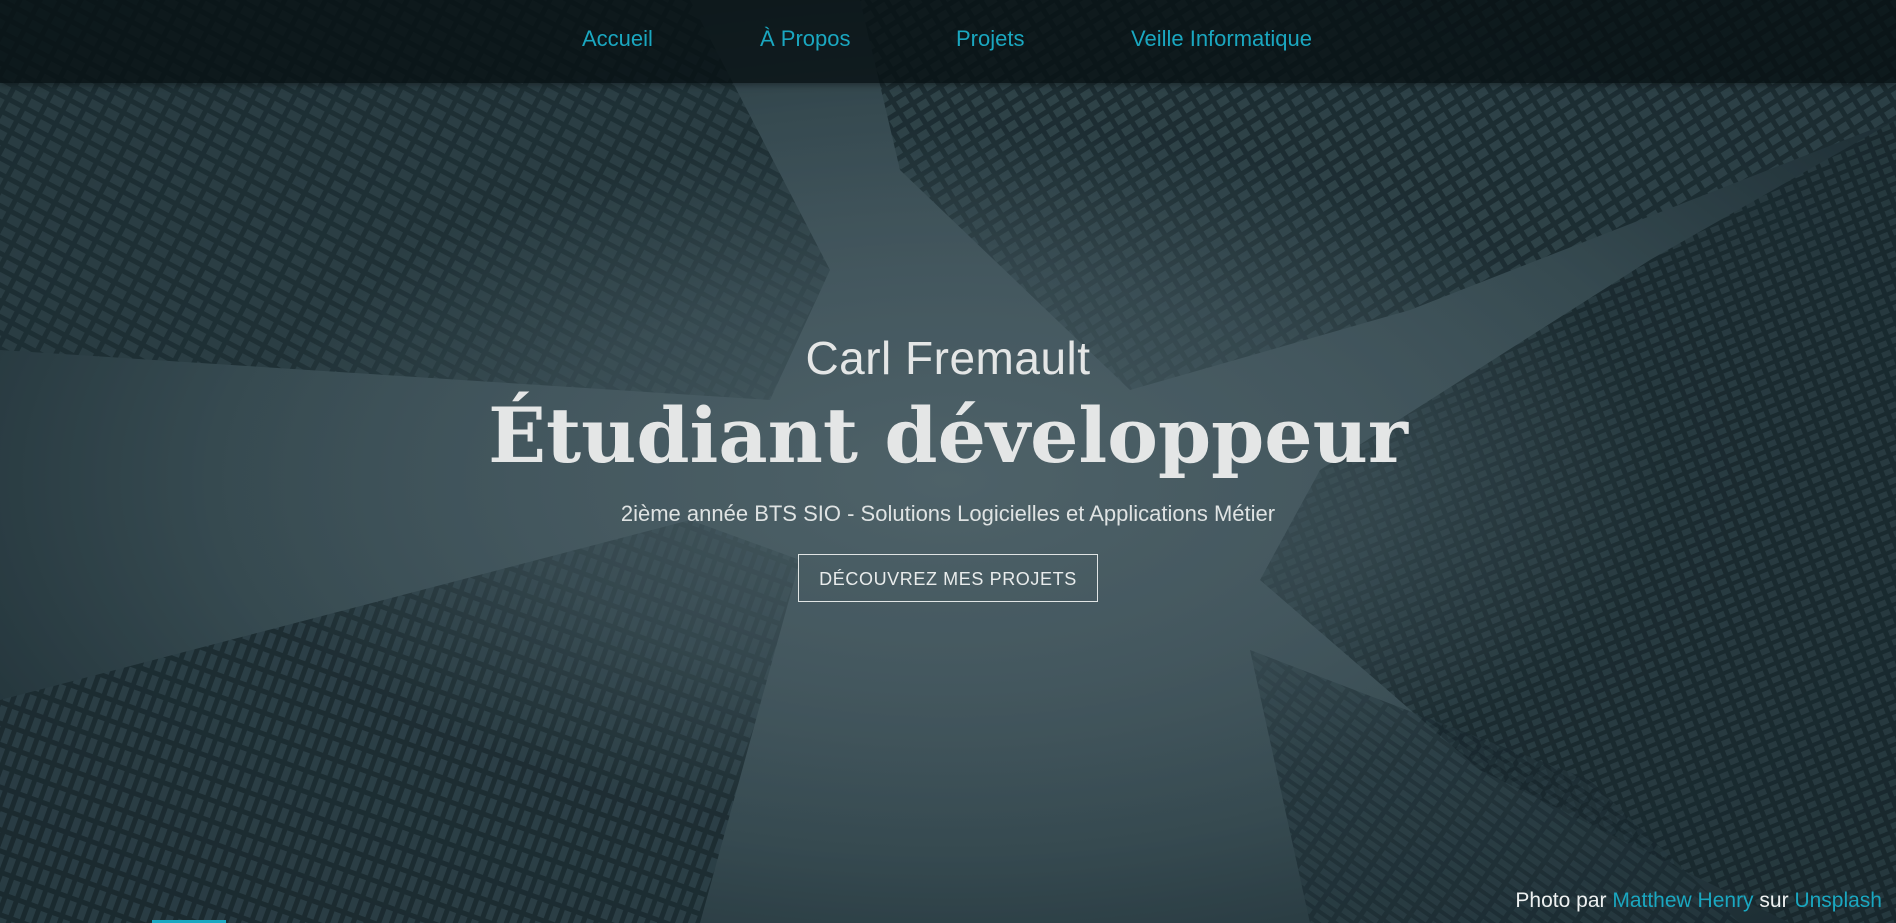  I want to click on nav-link-veille-informatique: Veille Informatique, so click(1221, 39).